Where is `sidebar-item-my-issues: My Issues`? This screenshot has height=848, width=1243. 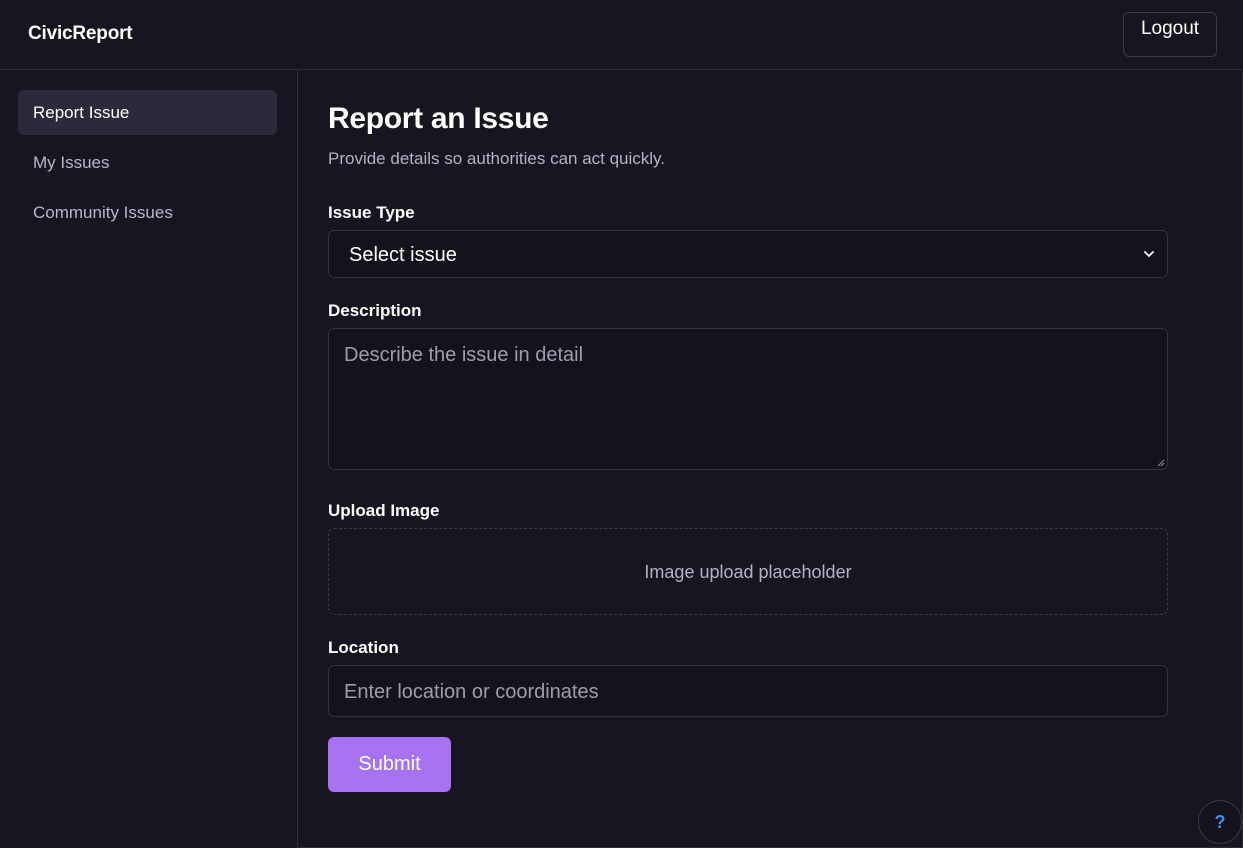
sidebar-item-my-issues: My Issues is located at coordinates (147, 162).